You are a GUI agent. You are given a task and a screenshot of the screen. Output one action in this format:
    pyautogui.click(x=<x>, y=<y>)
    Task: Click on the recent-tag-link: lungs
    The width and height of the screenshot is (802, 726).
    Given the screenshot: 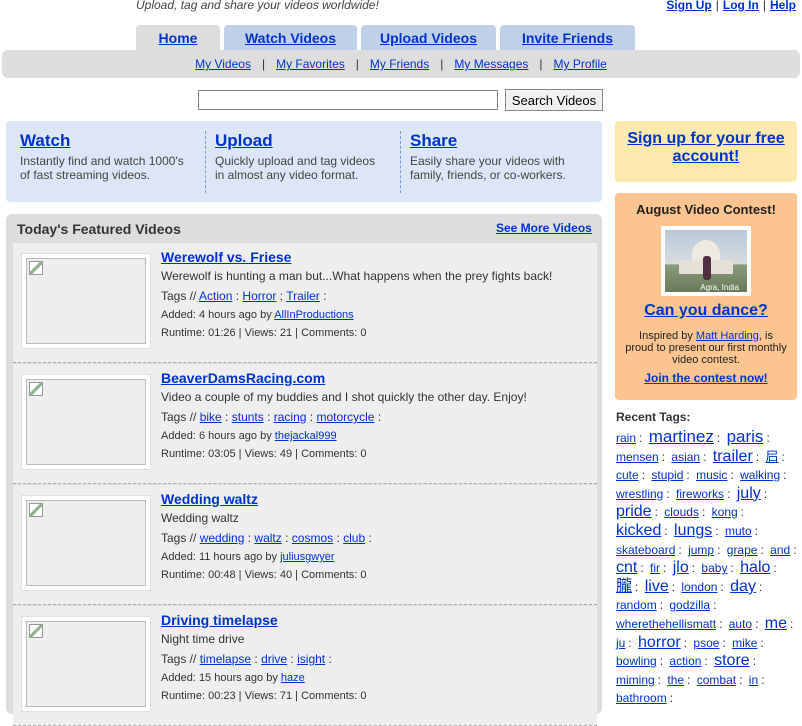 What is the action you would take?
    pyautogui.click(x=693, y=530)
    